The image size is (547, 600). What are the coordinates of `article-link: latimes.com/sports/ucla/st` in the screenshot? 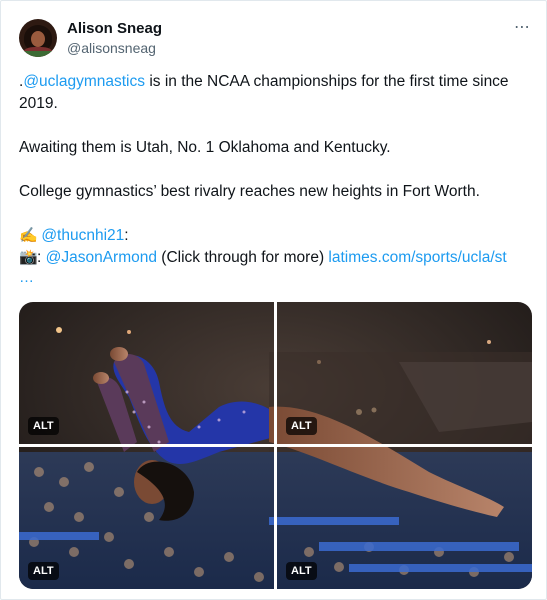 It's located at (417, 257).